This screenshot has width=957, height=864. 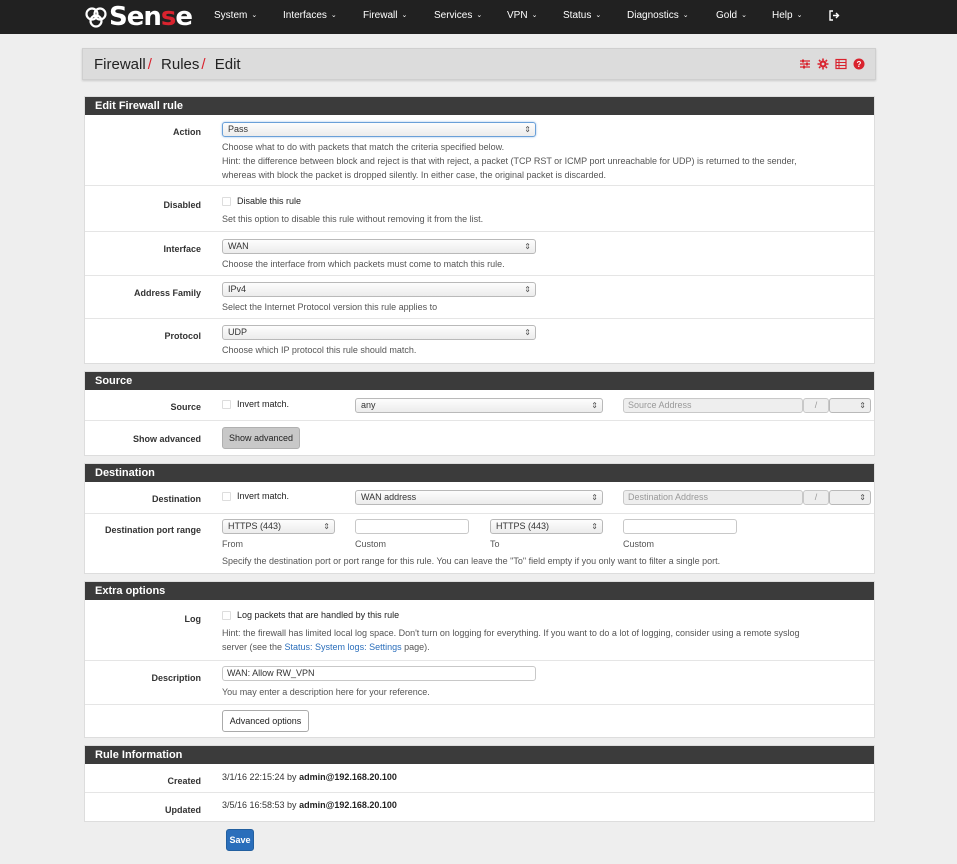 I want to click on logo-text: Sense, so click(x=151, y=17).